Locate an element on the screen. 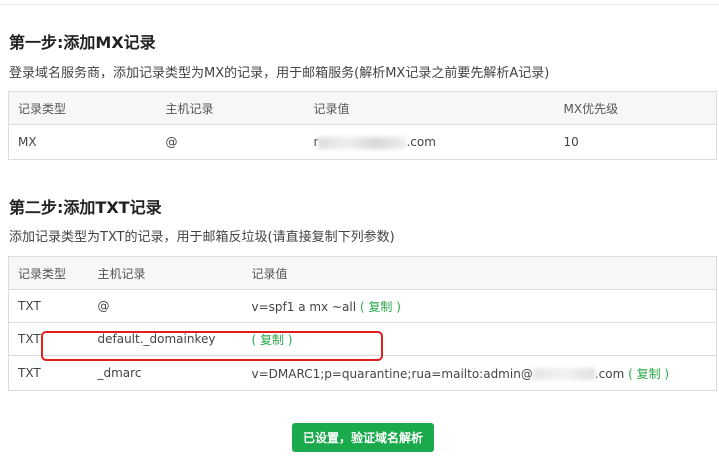  cell-record-type: TXT is located at coordinates (48, 306).